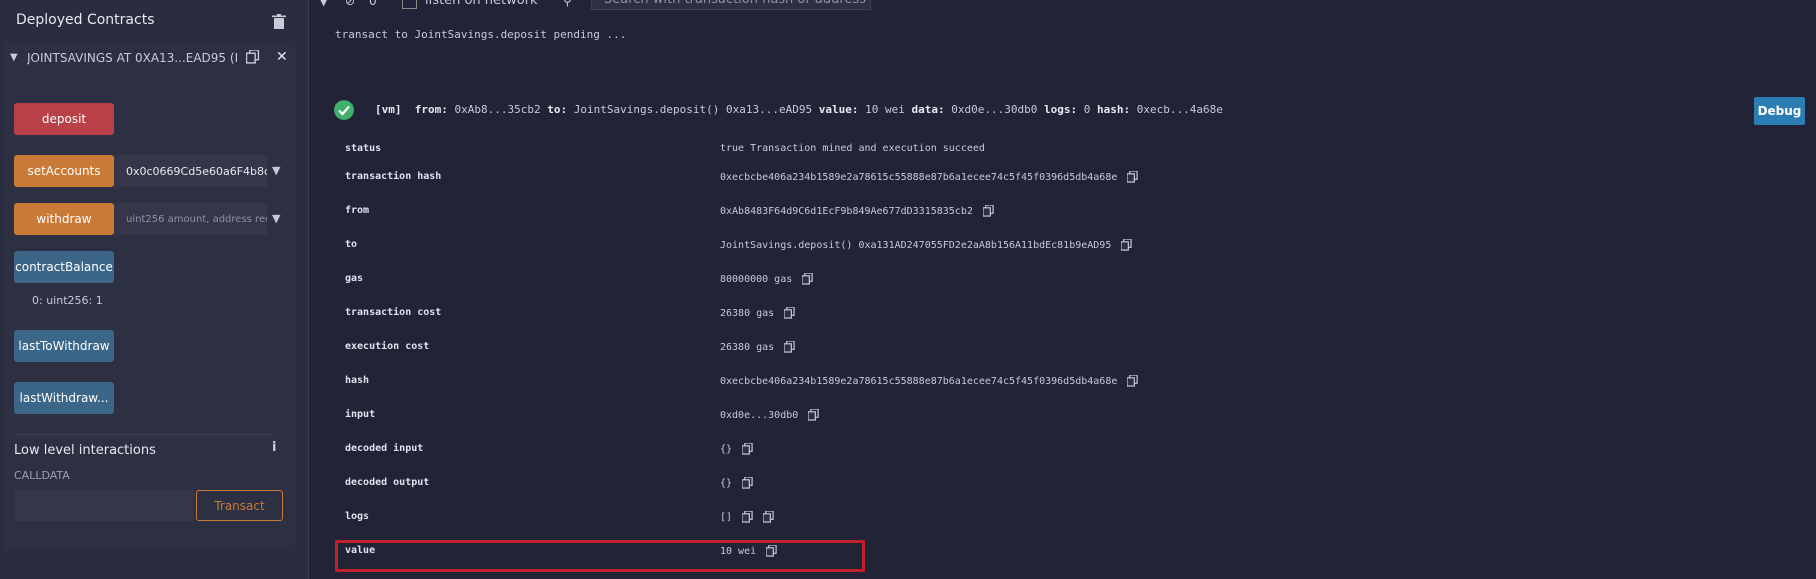 The image size is (1816, 579). What do you see at coordinates (104, 505) in the screenshot?
I see `calldata-input` at bounding box center [104, 505].